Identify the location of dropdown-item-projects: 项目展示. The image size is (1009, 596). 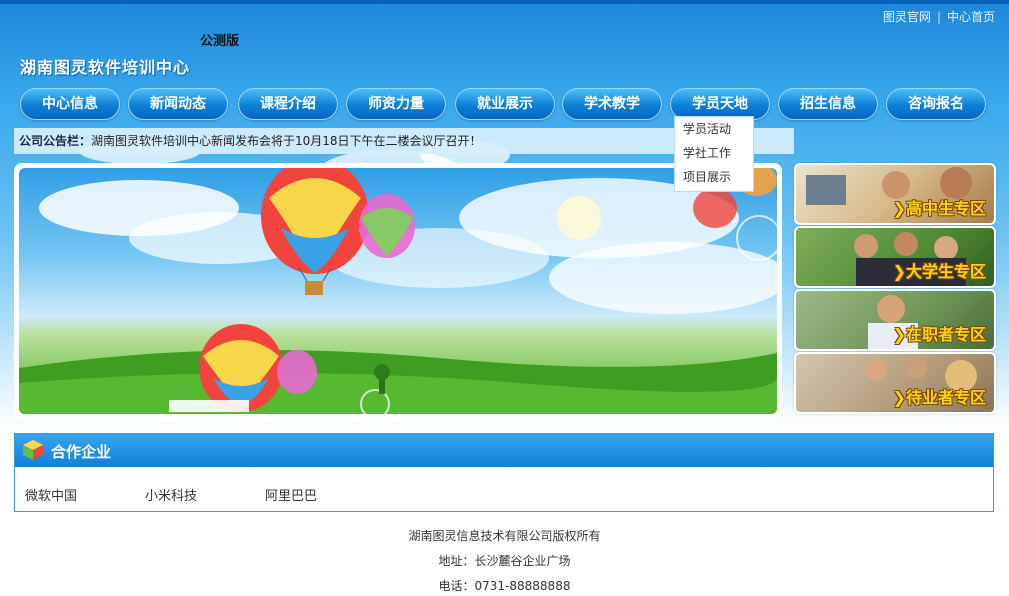
(714, 177).